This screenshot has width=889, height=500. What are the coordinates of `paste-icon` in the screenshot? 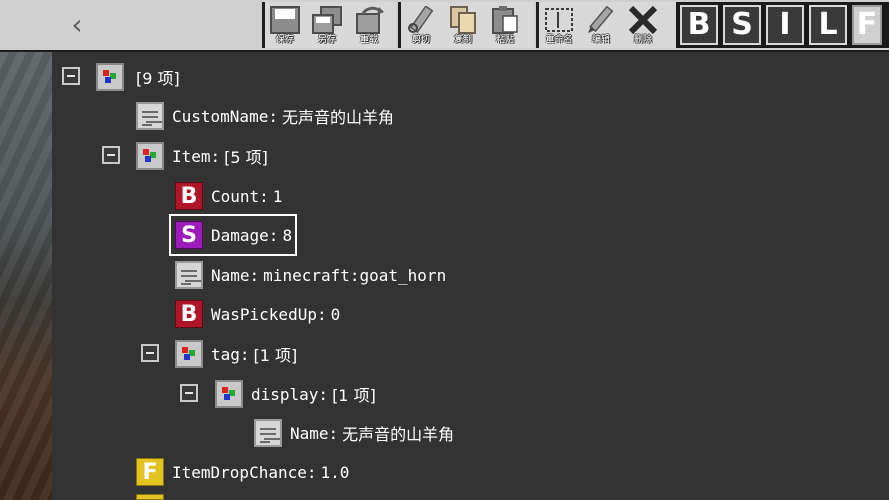 It's located at (505, 20).